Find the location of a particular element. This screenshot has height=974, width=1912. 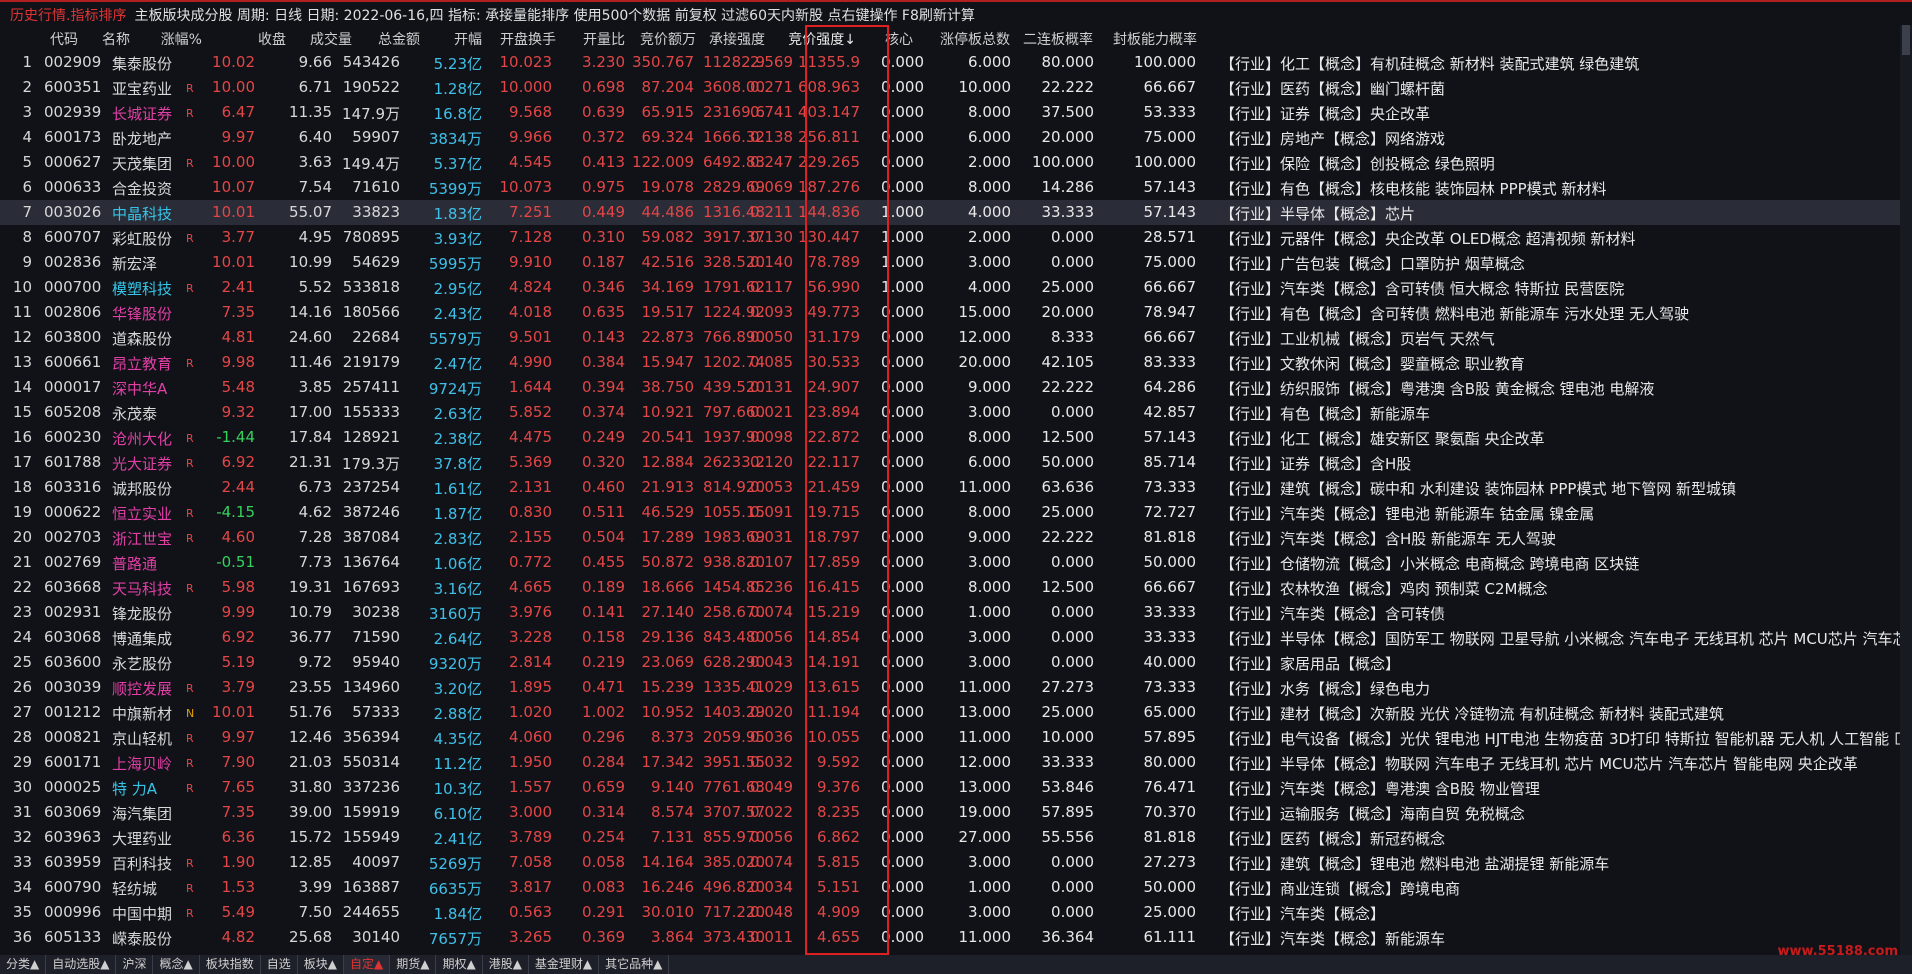

cell-open: 4.018 is located at coordinates (530, 312).